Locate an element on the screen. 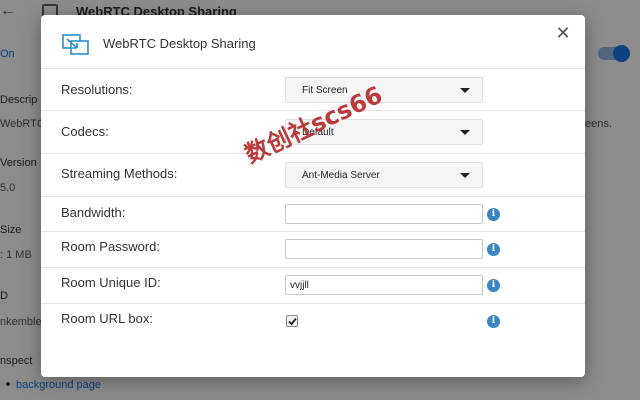 Image resolution: width=640 pixels, height=400 pixels. dialog-title: WebRTC Desktop Sharing is located at coordinates (179, 43).